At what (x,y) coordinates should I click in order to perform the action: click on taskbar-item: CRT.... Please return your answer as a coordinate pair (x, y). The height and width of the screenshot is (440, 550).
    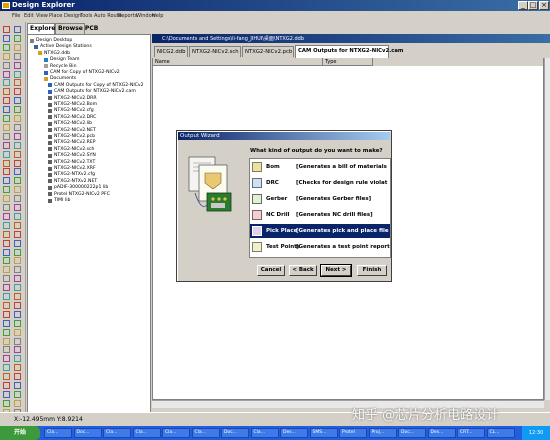
    Looking at the image, I should click on (471, 433).